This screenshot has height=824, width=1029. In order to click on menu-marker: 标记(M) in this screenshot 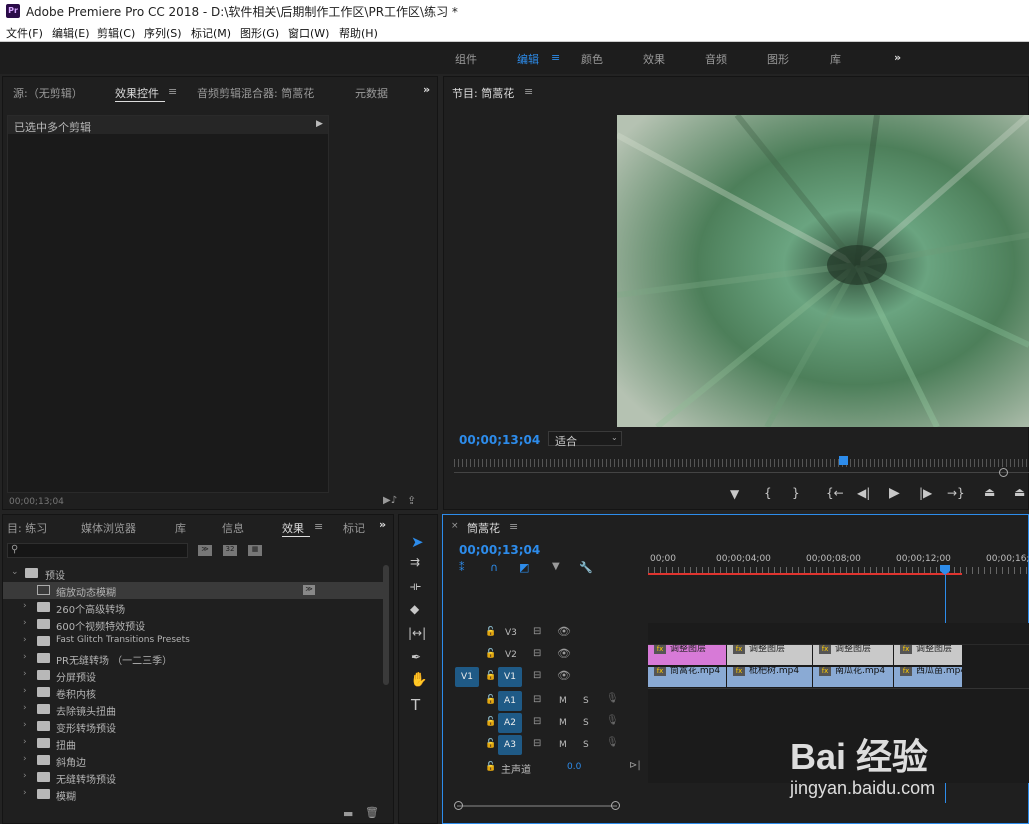, I will do `click(211, 33)`.